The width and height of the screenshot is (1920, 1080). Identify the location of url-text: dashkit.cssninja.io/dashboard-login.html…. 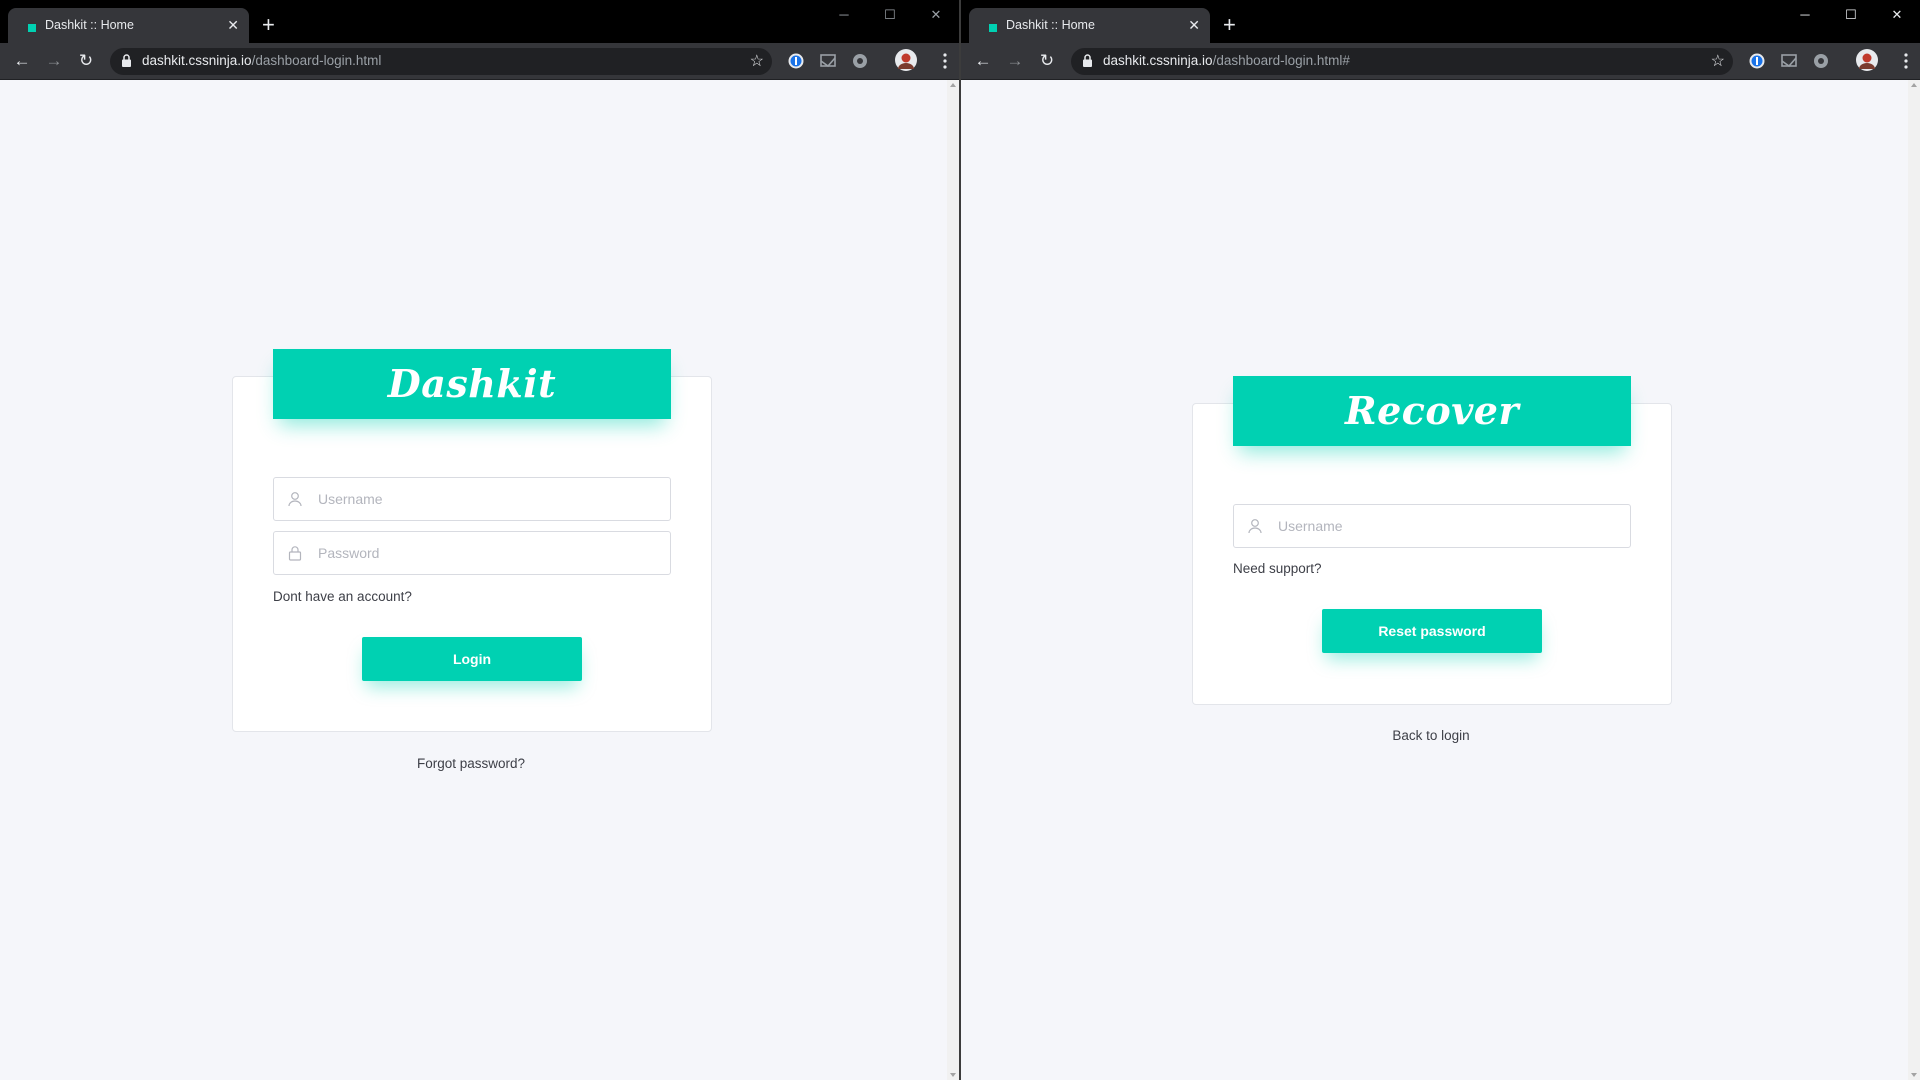
(1226, 60).